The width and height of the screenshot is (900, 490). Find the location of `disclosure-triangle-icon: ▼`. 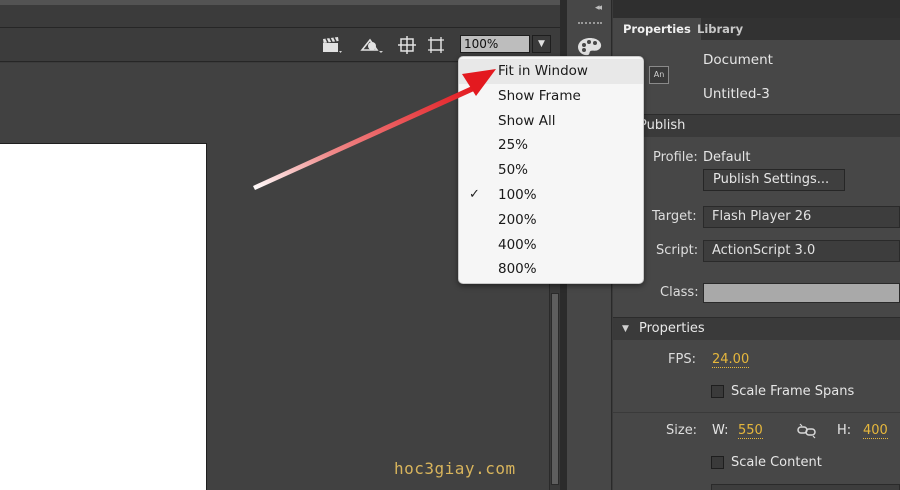

disclosure-triangle-icon: ▼ is located at coordinates (625, 329).